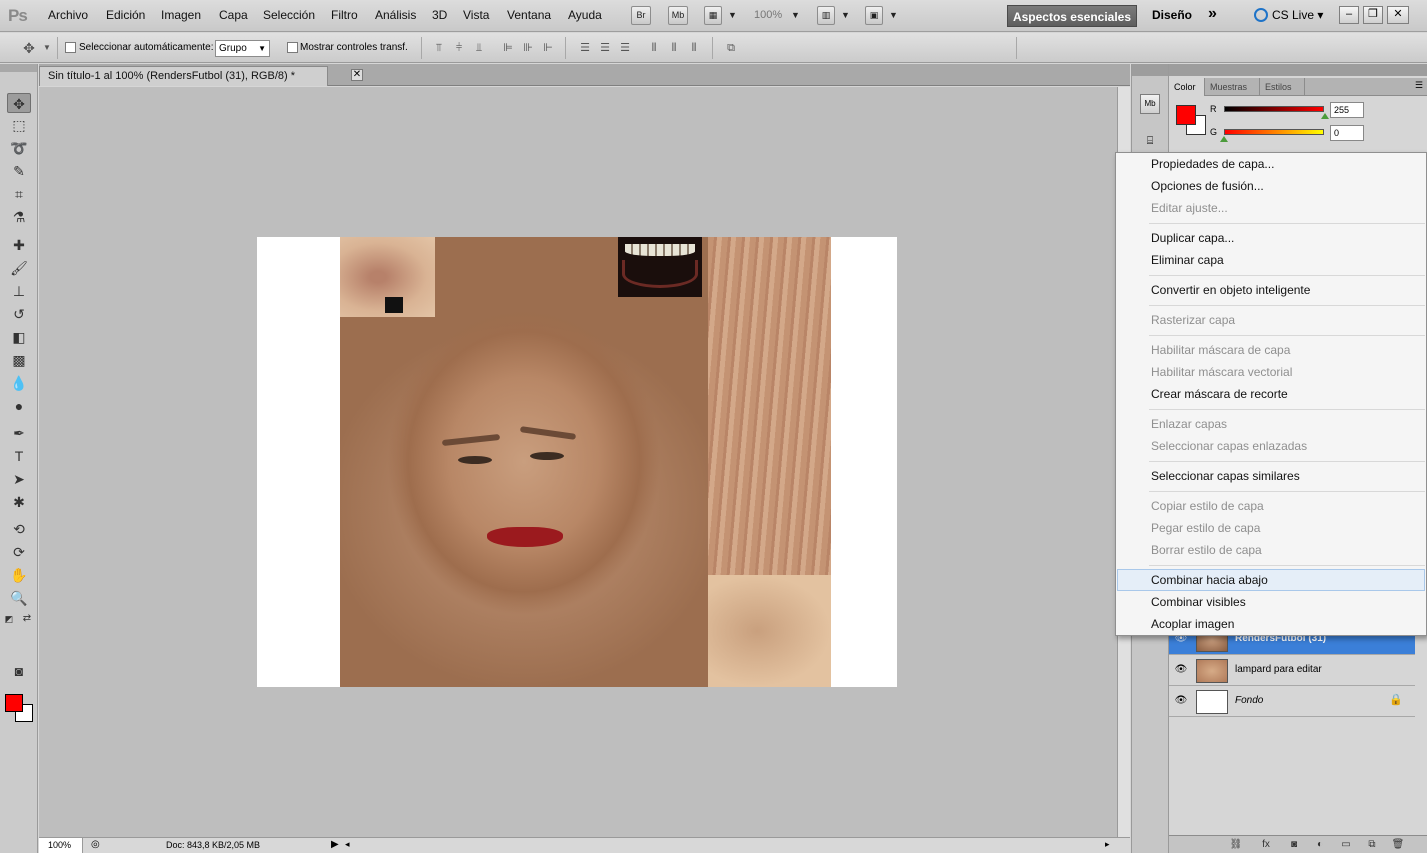 The width and height of the screenshot is (1427, 853). Describe the element at coordinates (181, 15) in the screenshot. I see `menu-imagen: Imagen` at that location.